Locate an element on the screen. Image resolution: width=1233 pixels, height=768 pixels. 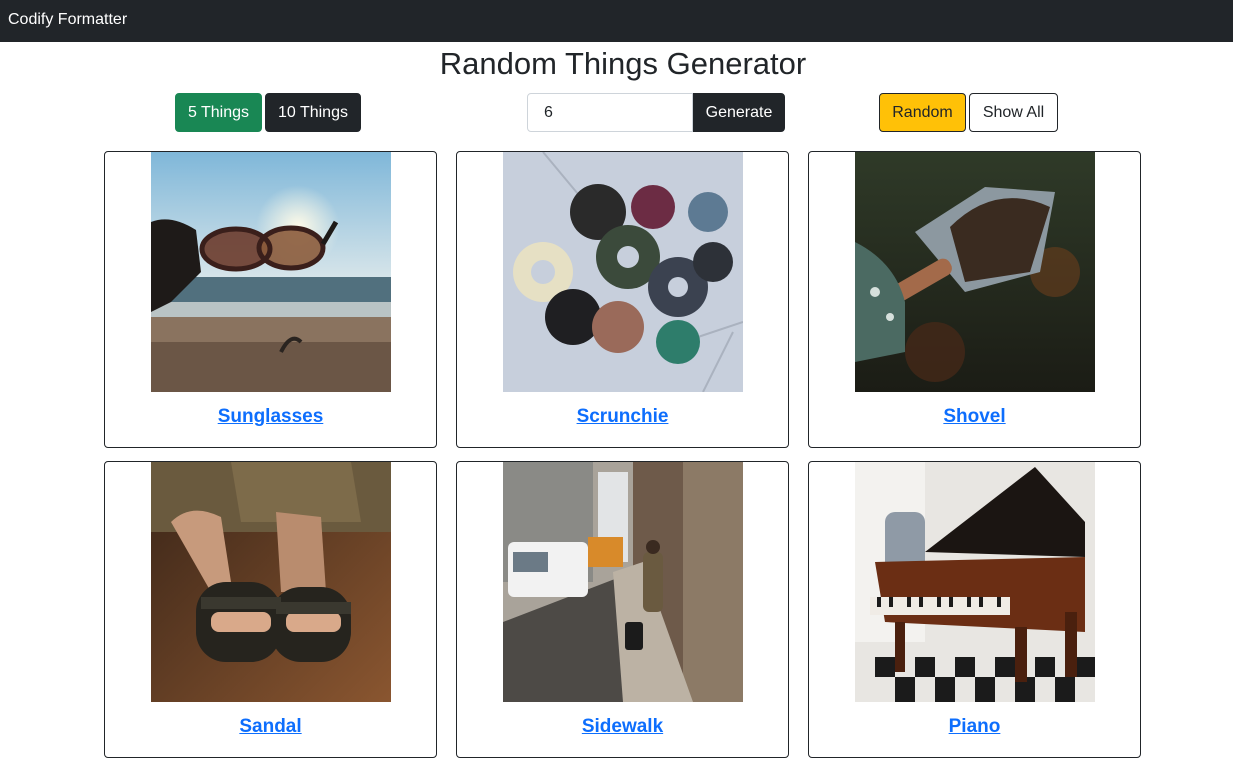
item-card-sunglasses: Sunglasses is located at coordinates (270, 299).